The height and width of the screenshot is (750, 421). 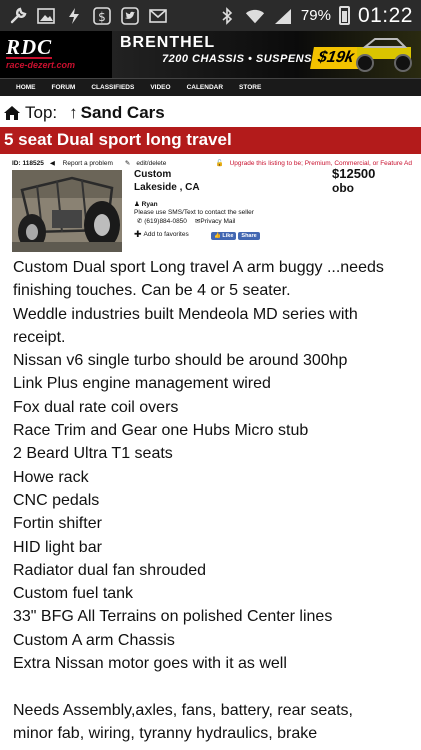 I want to click on description-line: Fox dual rate coil overs, so click(x=96, y=407).